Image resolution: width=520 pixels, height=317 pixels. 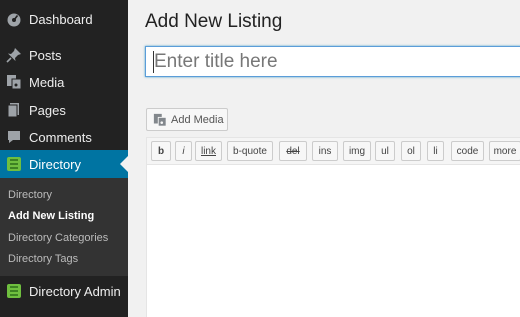 I want to click on img-button: img, so click(x=357, y=151).